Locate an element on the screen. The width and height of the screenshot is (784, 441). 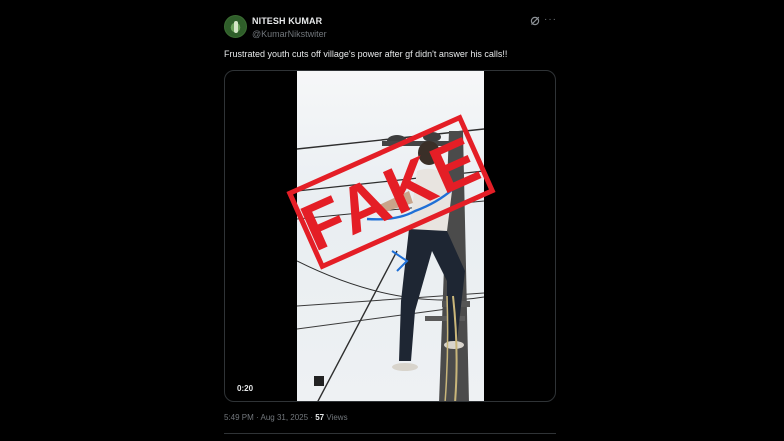
tweet-time: 5:49 PM is located at coordinates (239, 417).